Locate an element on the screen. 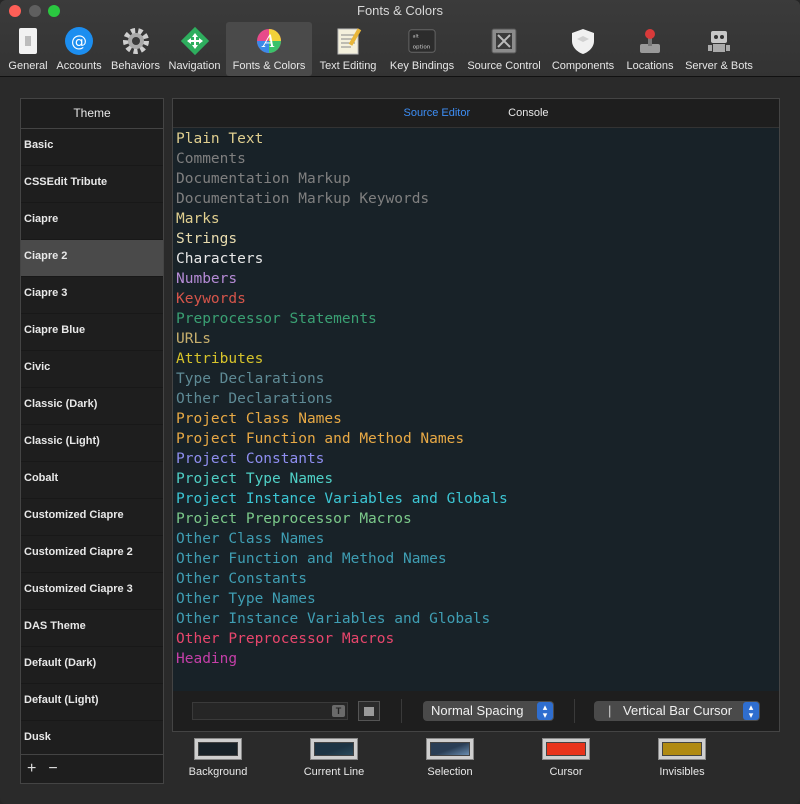  theme-item: Ciapre 3 is located at coordinates (92, 295).